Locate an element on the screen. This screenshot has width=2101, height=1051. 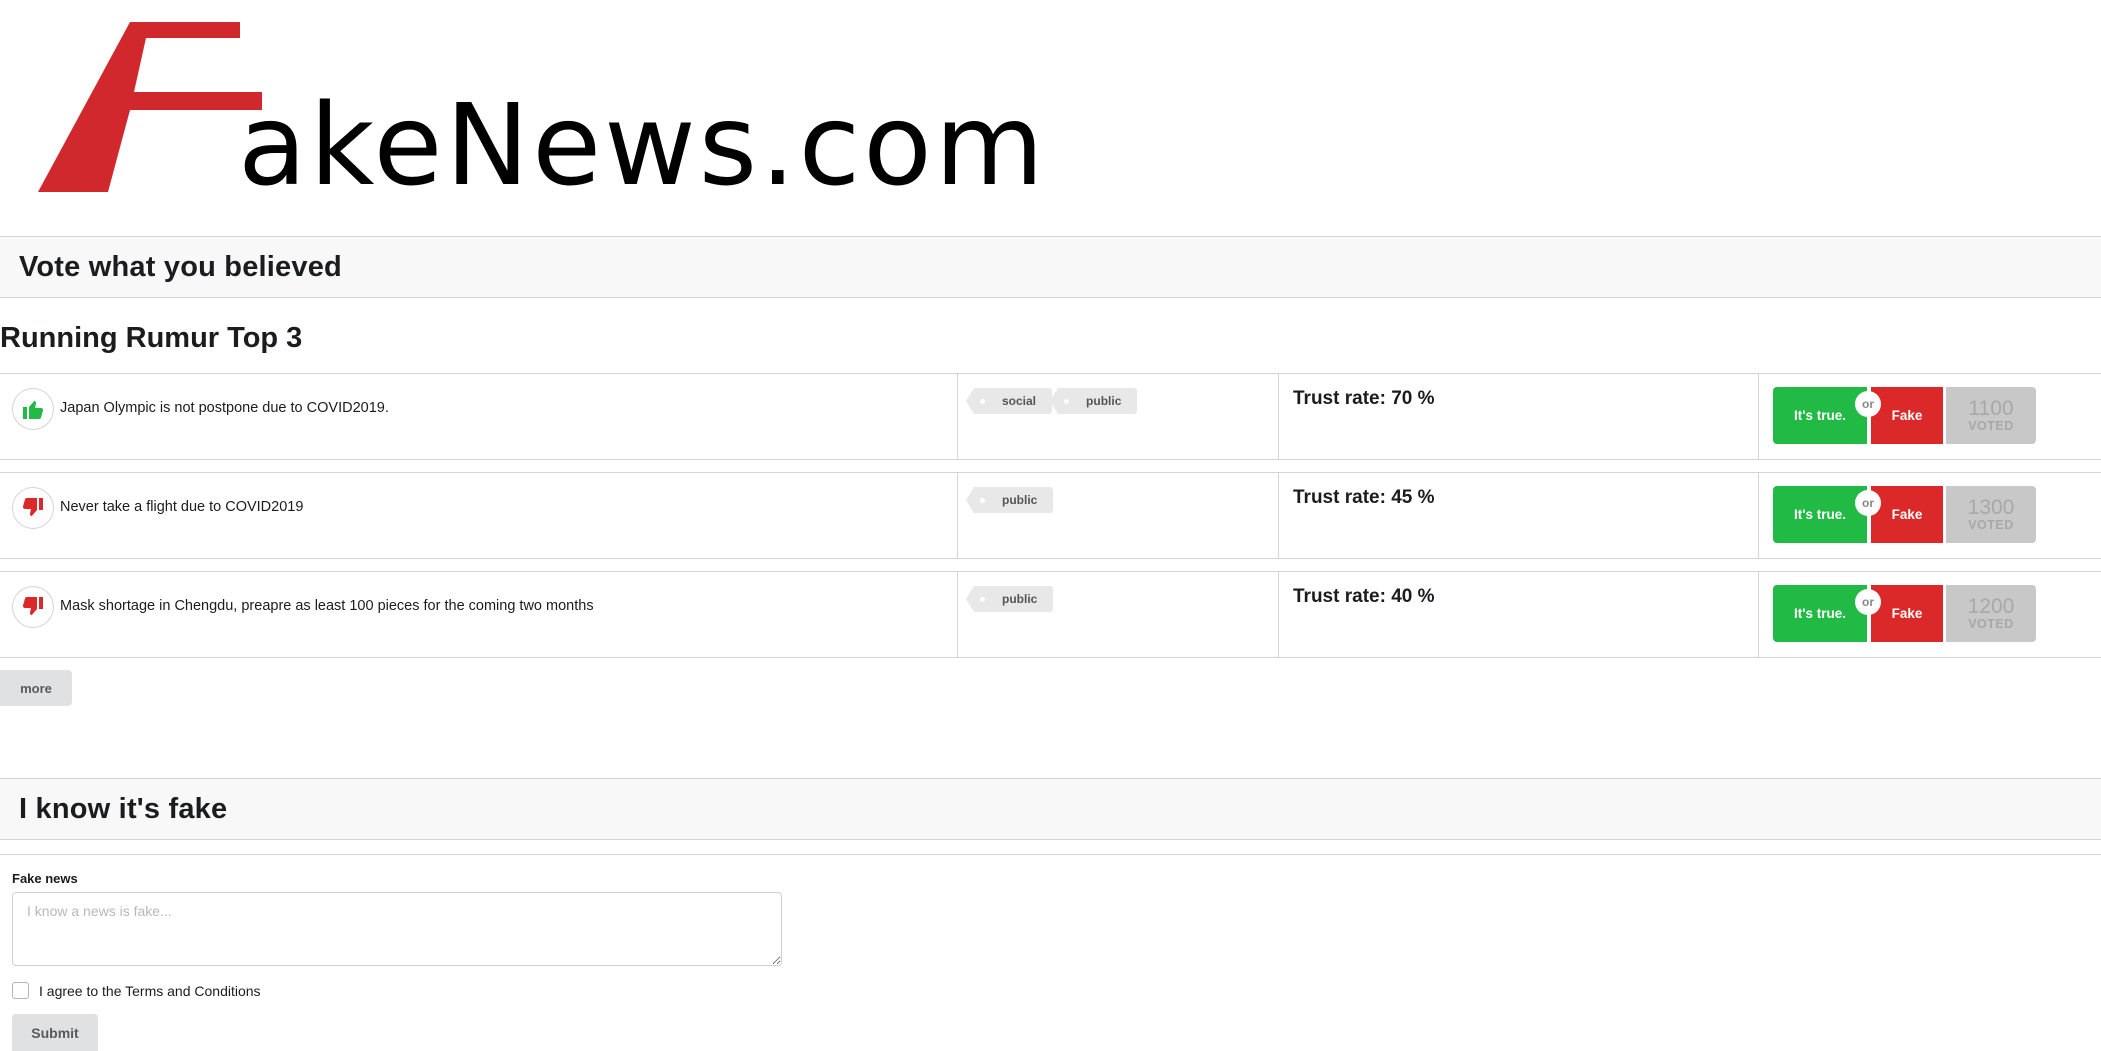
vote-cell: It's true. or Fake 1300 VOTED is located at coordinates (1929, 515).